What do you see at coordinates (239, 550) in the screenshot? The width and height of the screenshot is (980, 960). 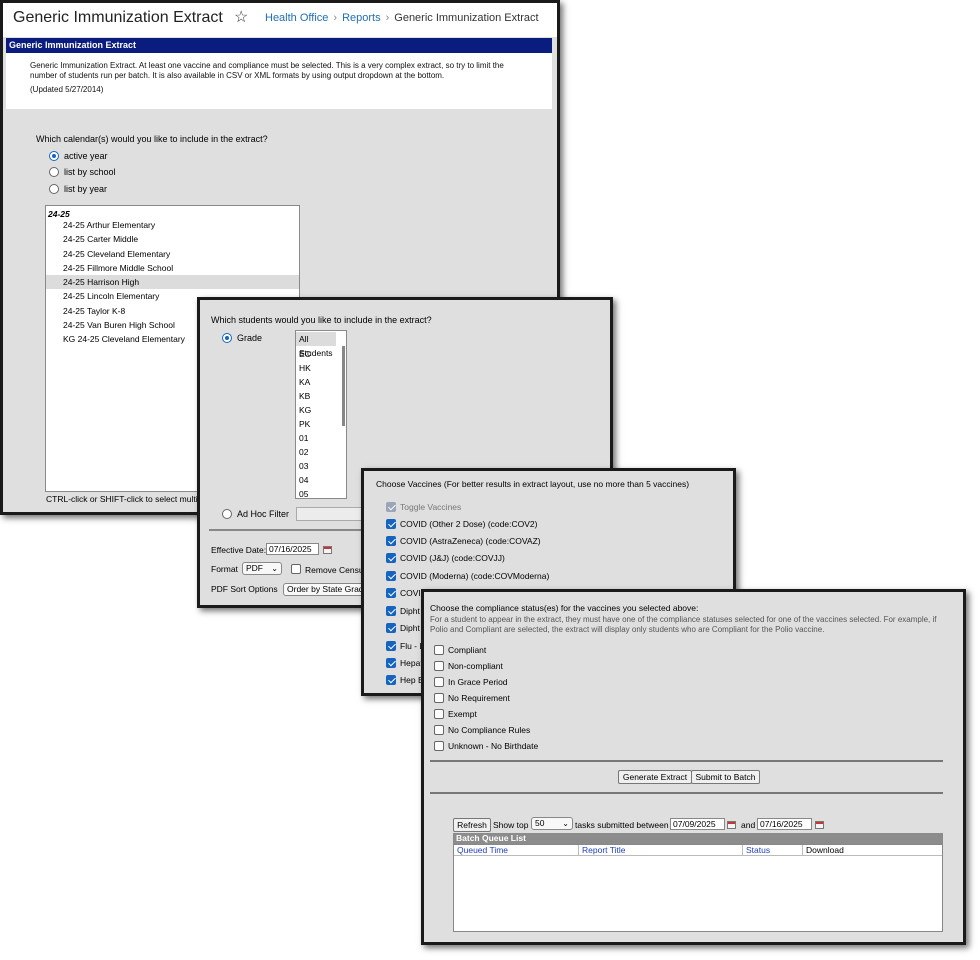 I see `effective-date-label: Effective Date:` at bounding box center [239, 550].